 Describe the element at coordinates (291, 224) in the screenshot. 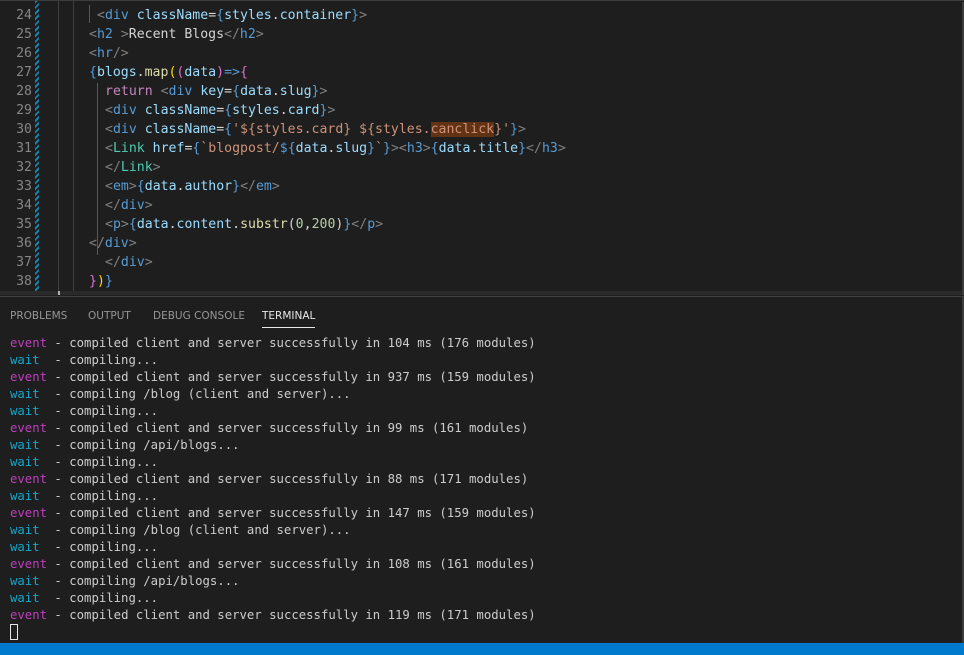

I see `code-token: (` at that location.